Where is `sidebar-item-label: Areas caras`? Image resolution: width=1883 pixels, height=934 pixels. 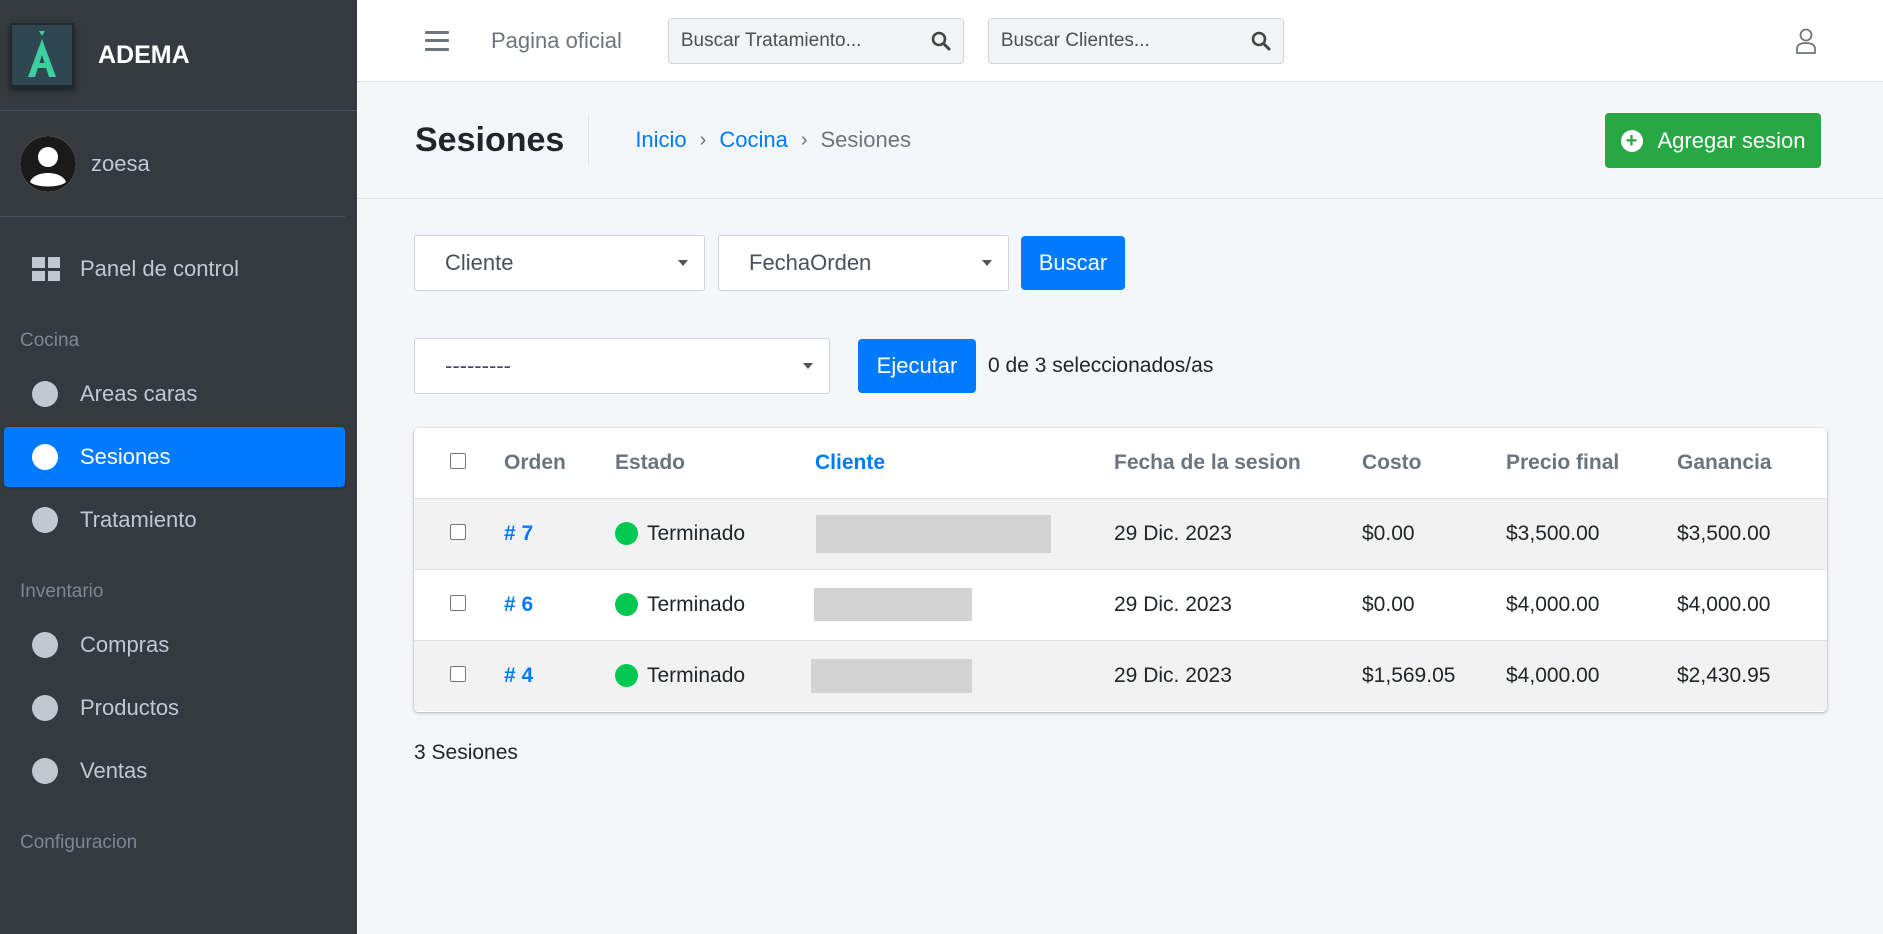
sidebar-item-label: Areas caras is located at coordinates (139, 393).